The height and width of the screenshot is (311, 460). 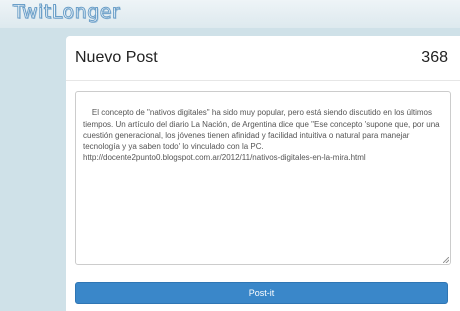 What do you see at coordinates (446, 260) in the screenshot?
I see `resize-grip-icon` at bounding box center [446, 260].